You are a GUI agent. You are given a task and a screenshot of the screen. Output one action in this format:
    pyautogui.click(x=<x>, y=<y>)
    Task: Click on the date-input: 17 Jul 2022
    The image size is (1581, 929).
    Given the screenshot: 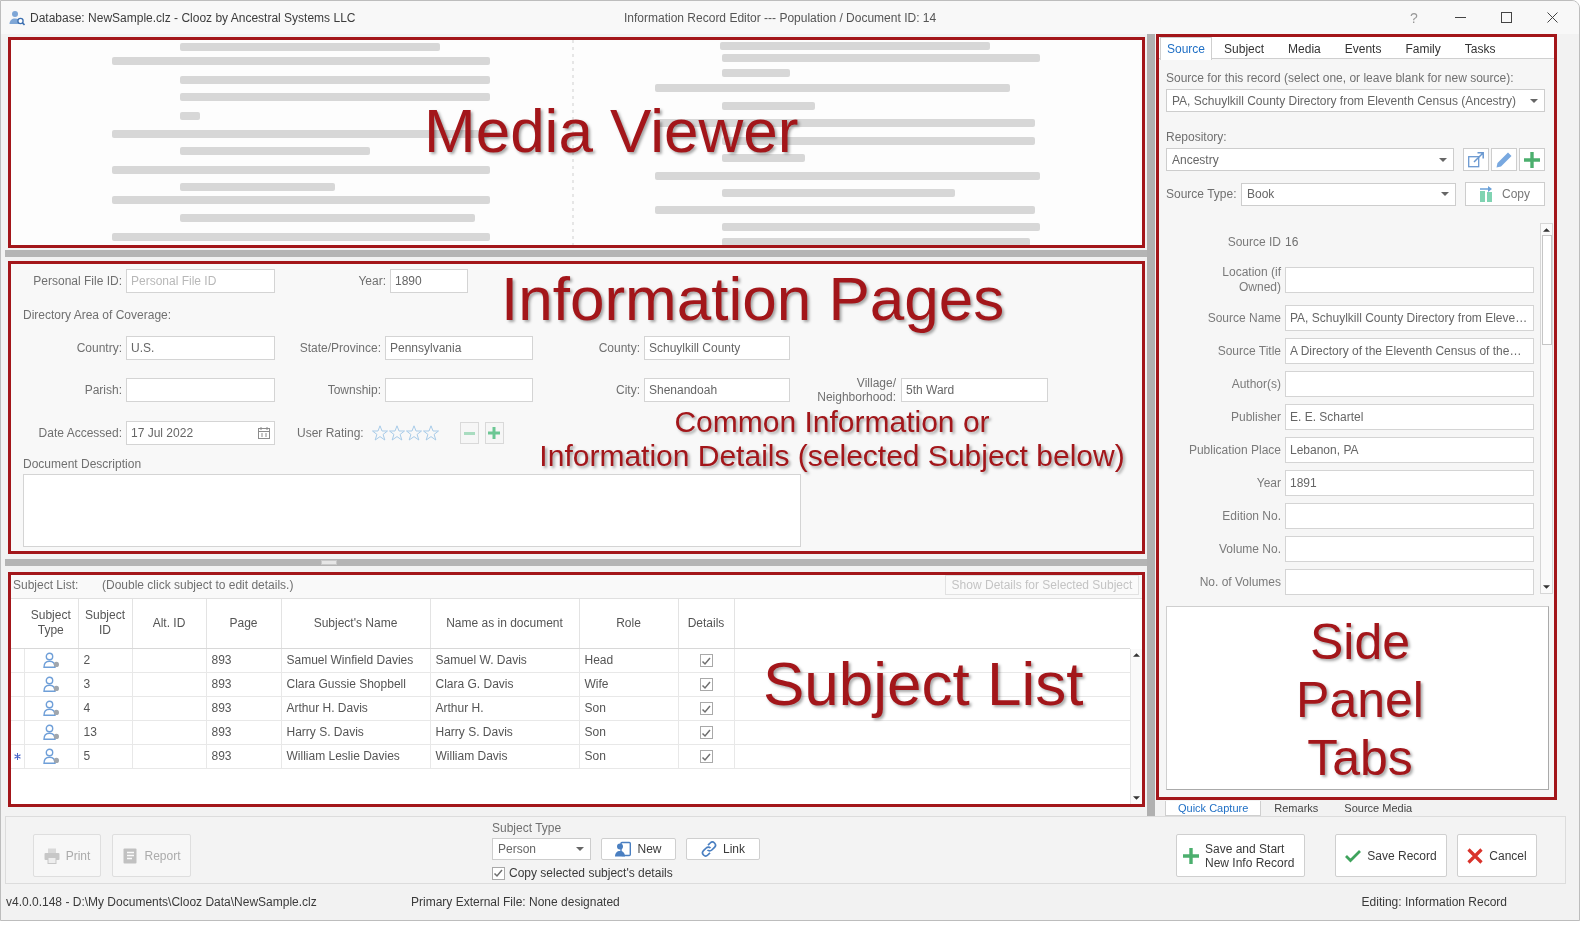 What is the action you would take?
    pyautogui.click(x=188, y=433)
    